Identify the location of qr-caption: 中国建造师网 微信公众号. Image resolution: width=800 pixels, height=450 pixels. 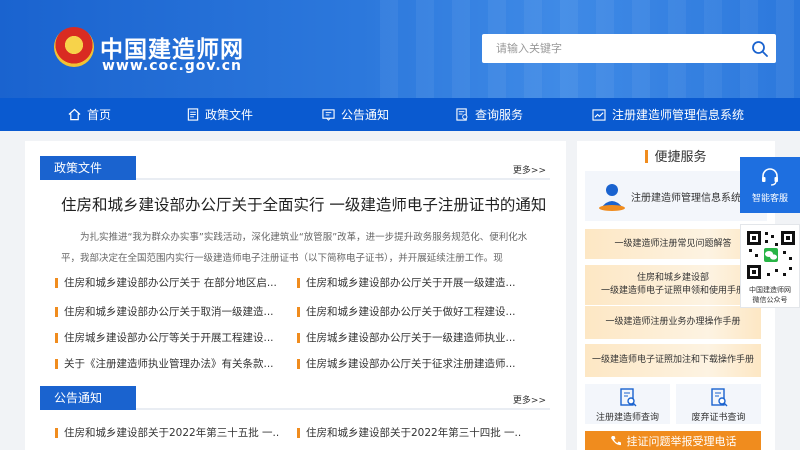
(770, 295).